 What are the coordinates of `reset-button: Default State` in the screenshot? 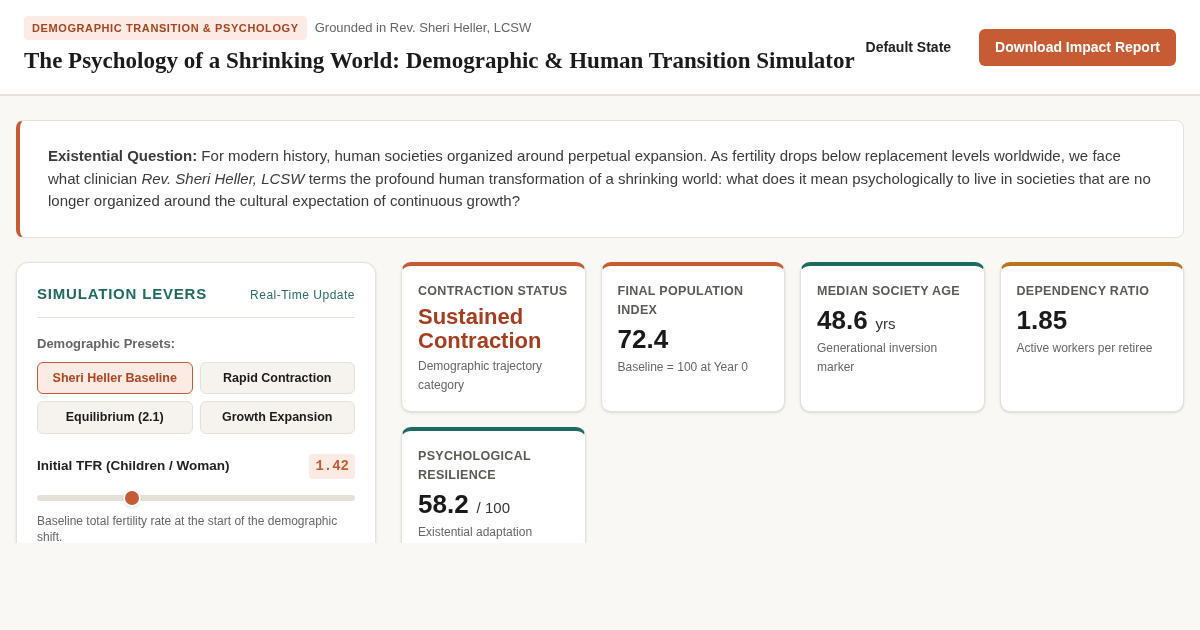 It's located at (908, 47).